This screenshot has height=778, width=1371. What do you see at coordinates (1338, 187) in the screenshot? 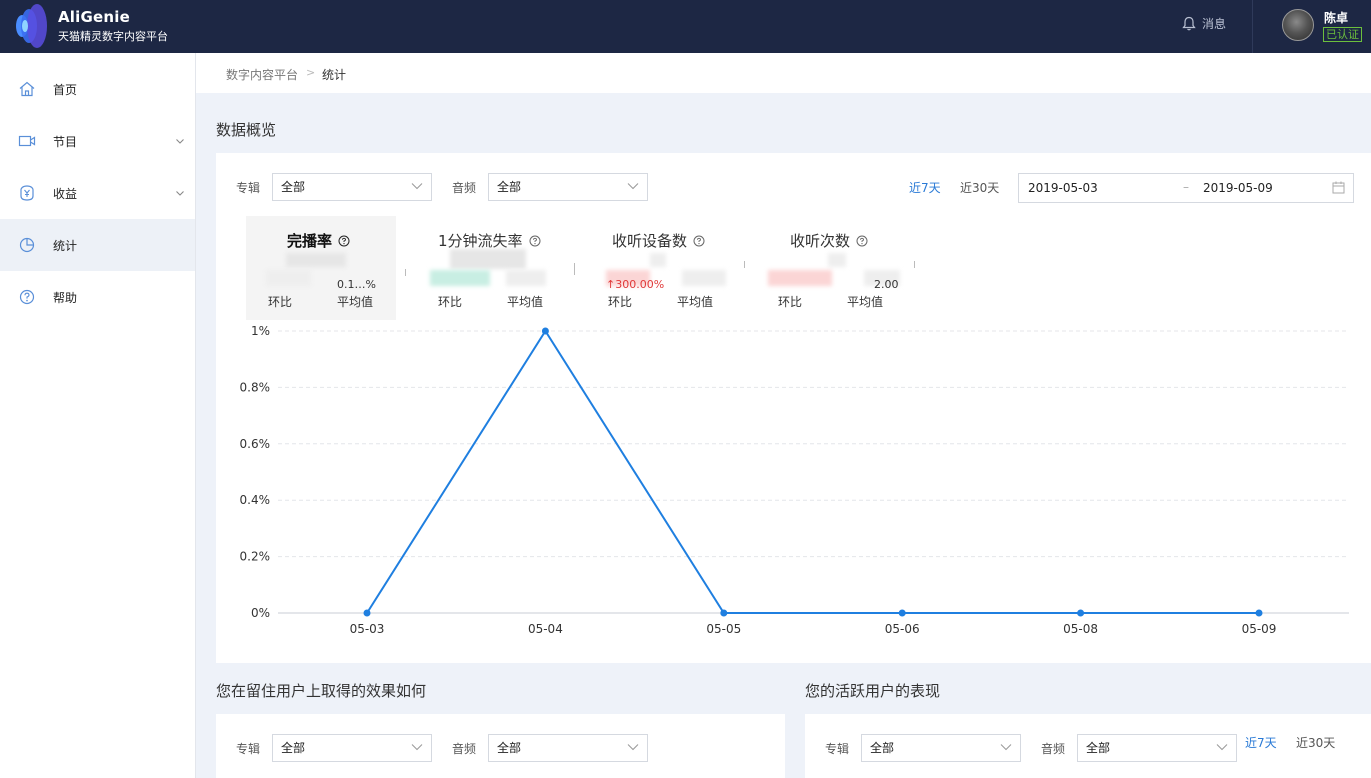
I see `calendar-icon` at bounding box center [1338, 187].